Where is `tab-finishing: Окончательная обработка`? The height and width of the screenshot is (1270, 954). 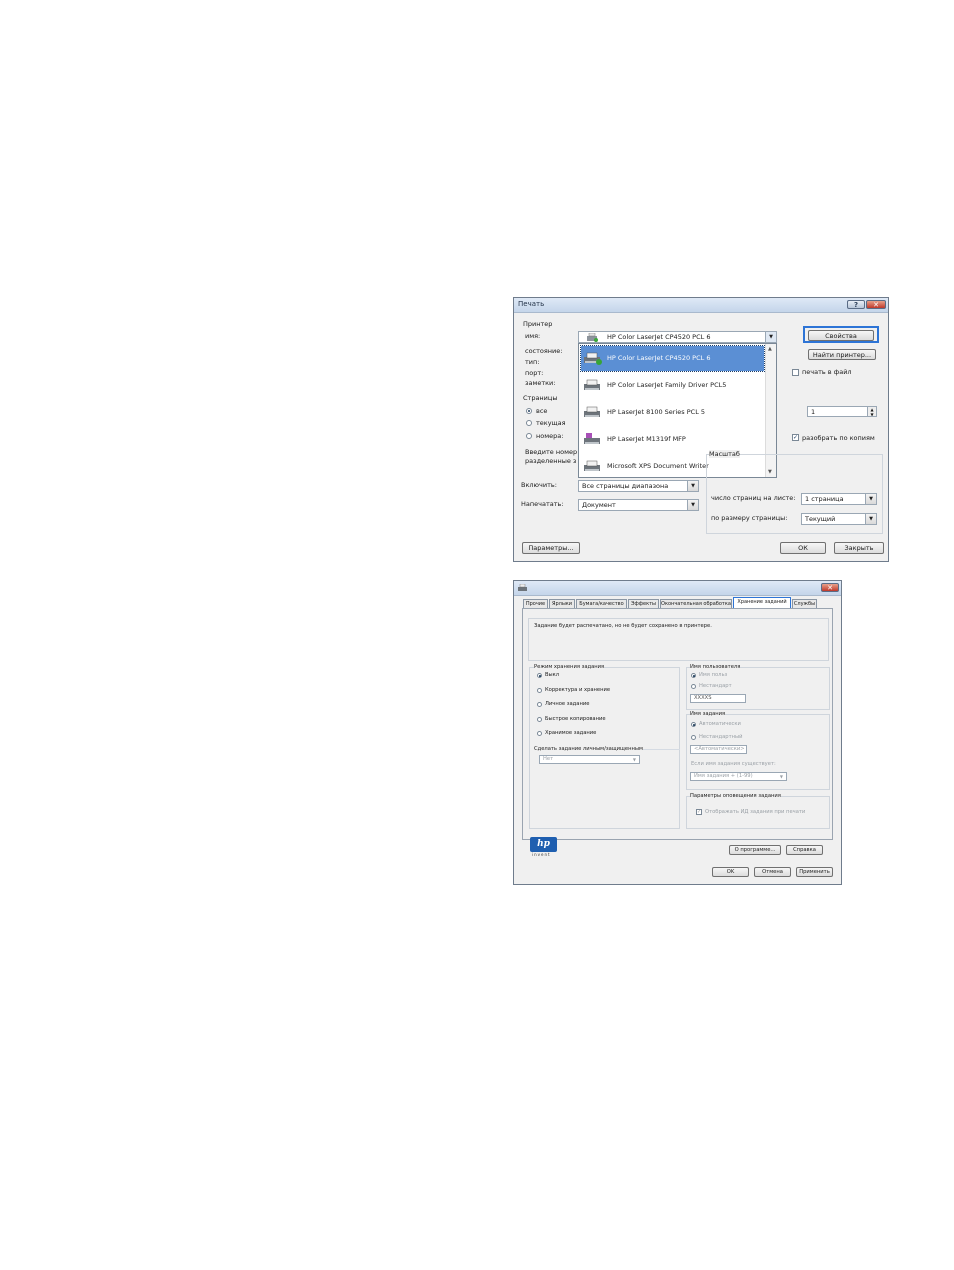 tab-finishing: Окончательная обработка is located at coordinates (696, 603).